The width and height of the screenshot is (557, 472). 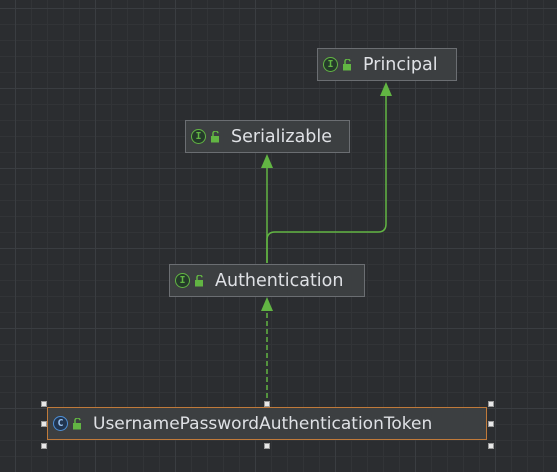 I want to click on resize-handle-top-middle, so click(x=267, y=404).